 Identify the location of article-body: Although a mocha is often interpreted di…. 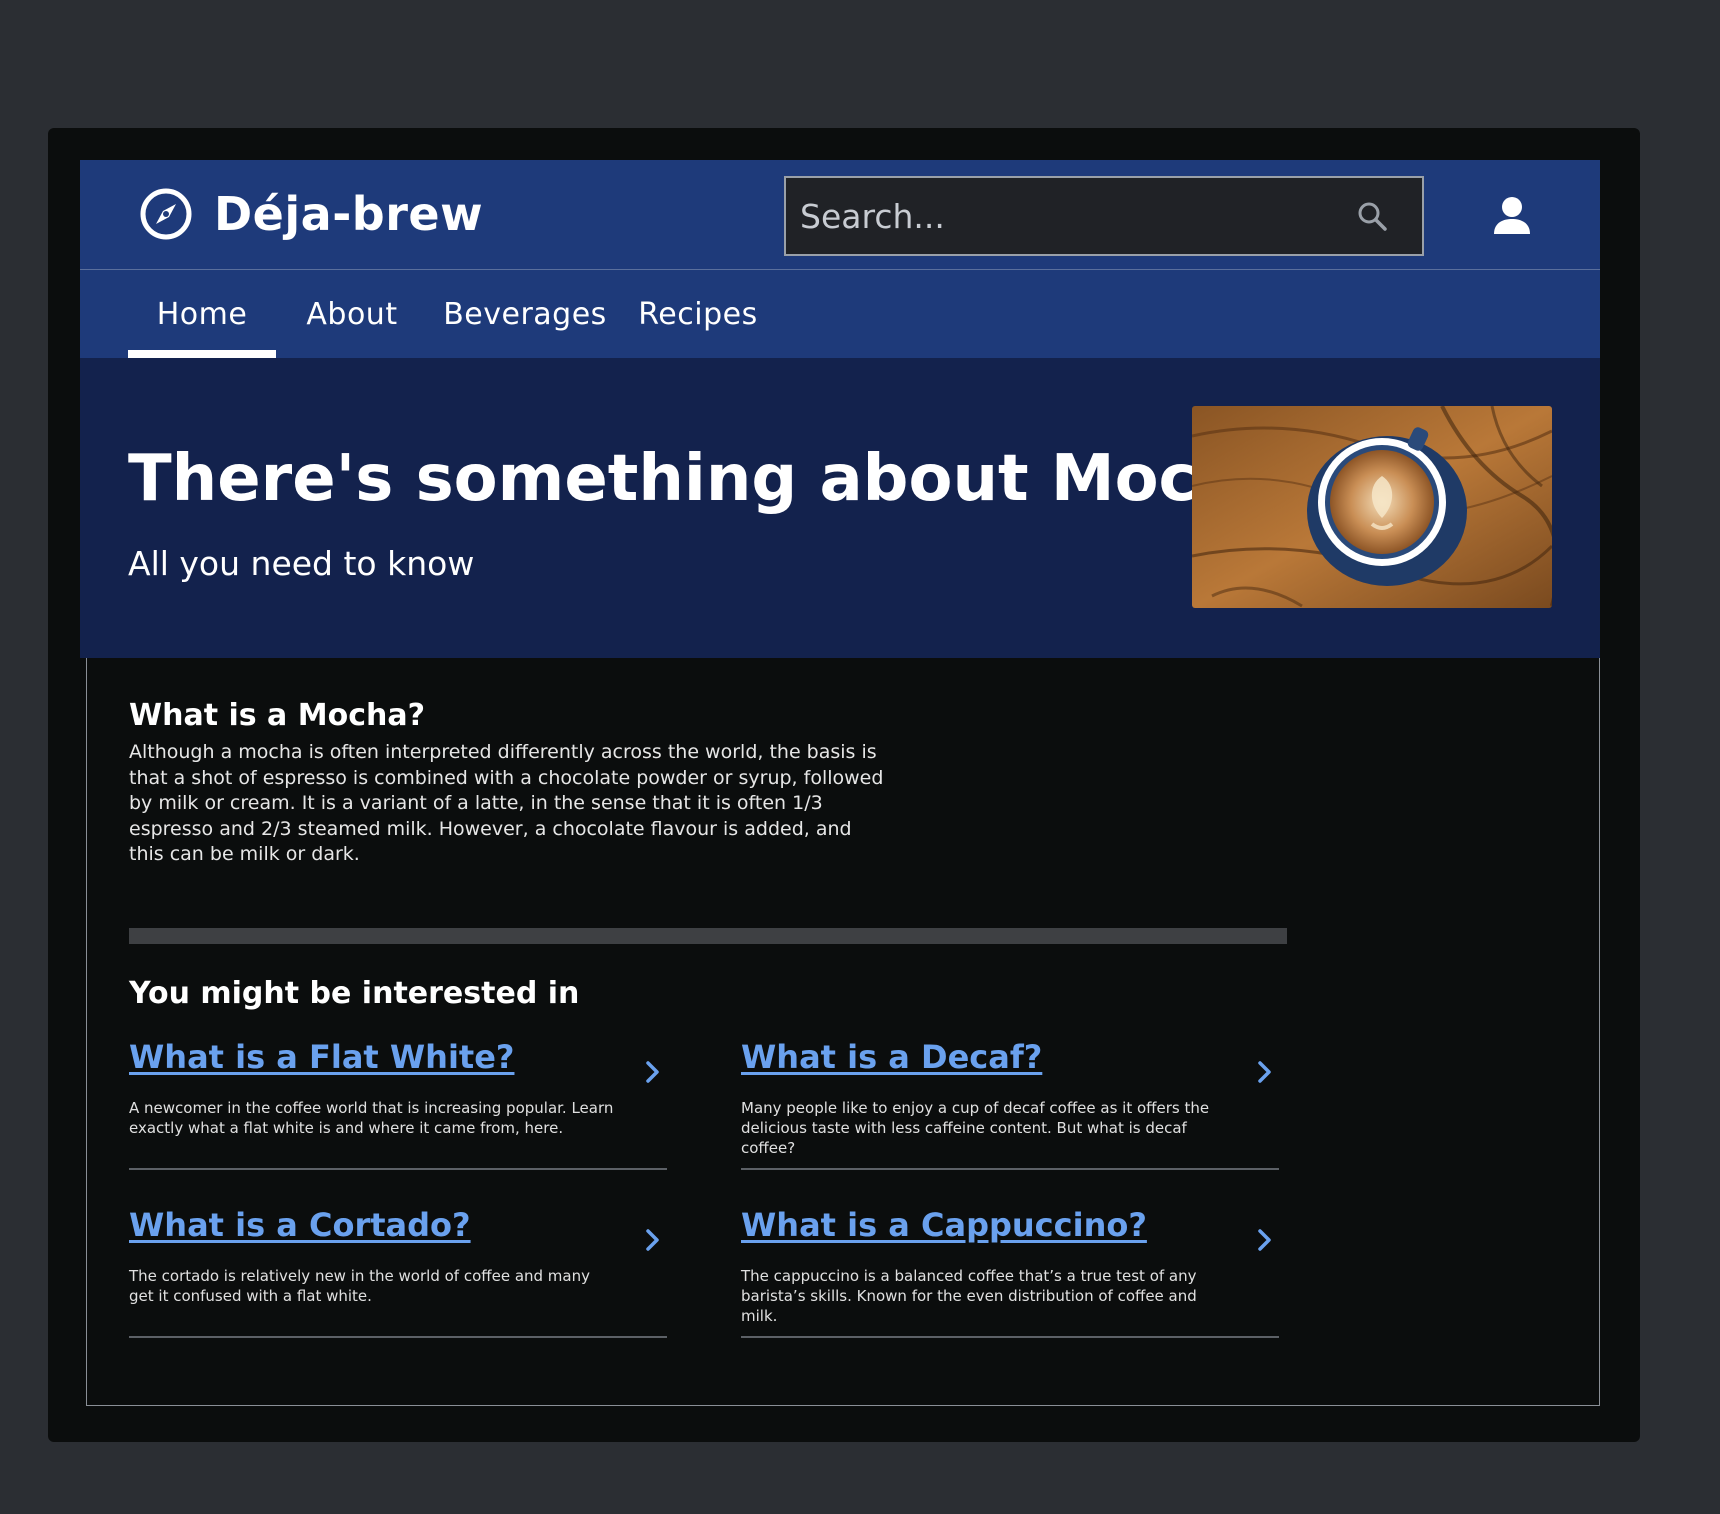
(506, 803).